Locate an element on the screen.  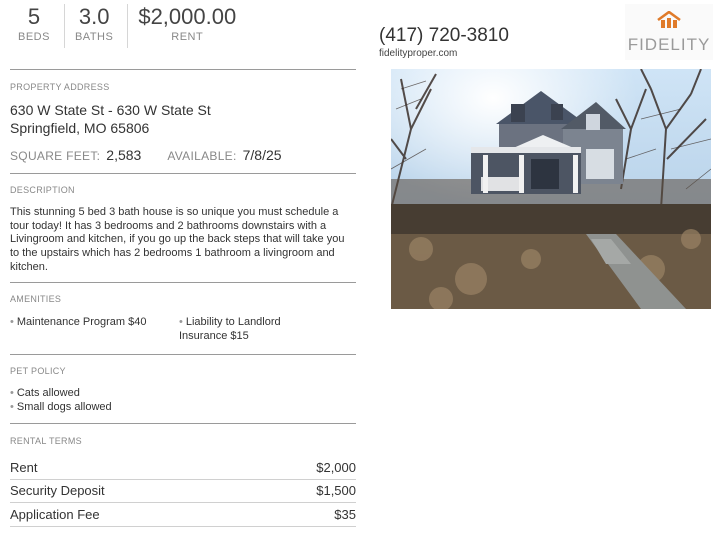
term-value: $1,500 is located at coordinates (336, 491).